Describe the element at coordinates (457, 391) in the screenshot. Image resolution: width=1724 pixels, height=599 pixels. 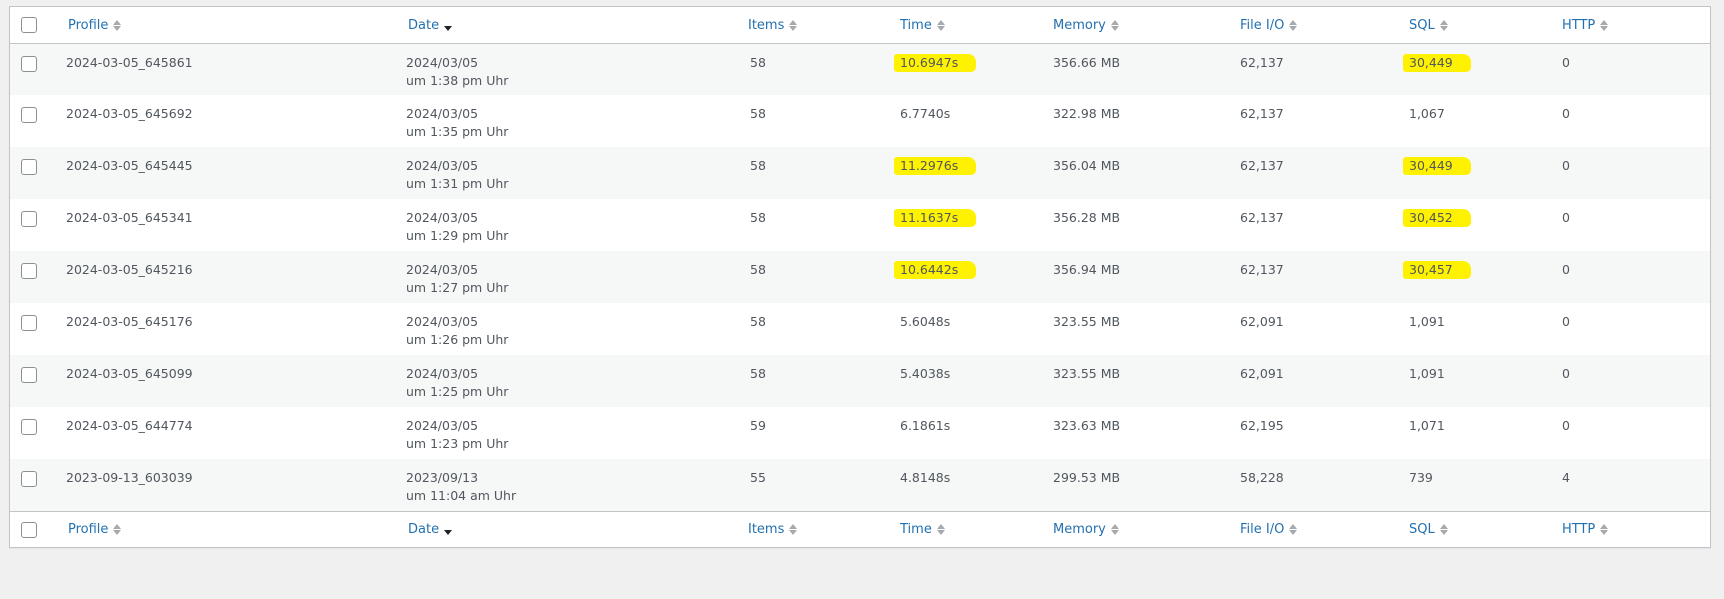
I see `time-of-day-value: um 1:25 pm Uhr` at that location.